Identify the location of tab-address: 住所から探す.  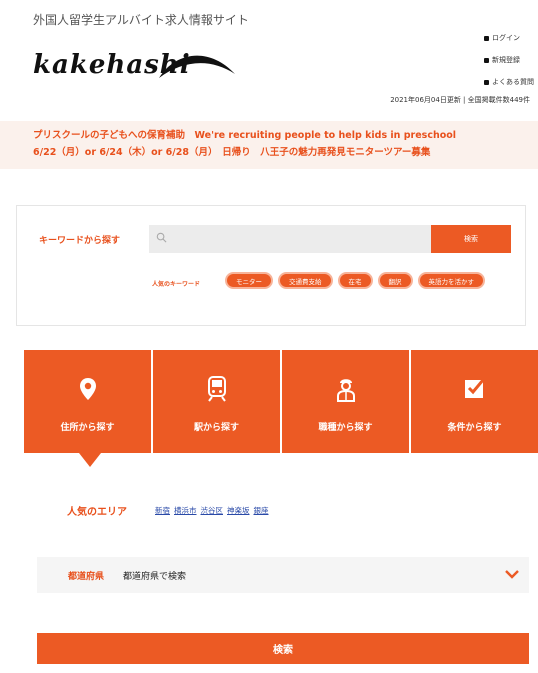
(88, 401).